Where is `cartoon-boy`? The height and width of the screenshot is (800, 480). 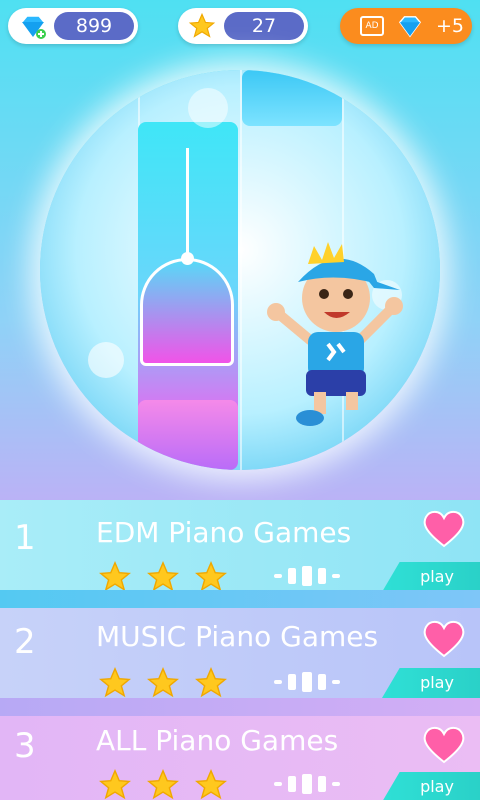 cartoon-boy is located at coordinates (335, 334).